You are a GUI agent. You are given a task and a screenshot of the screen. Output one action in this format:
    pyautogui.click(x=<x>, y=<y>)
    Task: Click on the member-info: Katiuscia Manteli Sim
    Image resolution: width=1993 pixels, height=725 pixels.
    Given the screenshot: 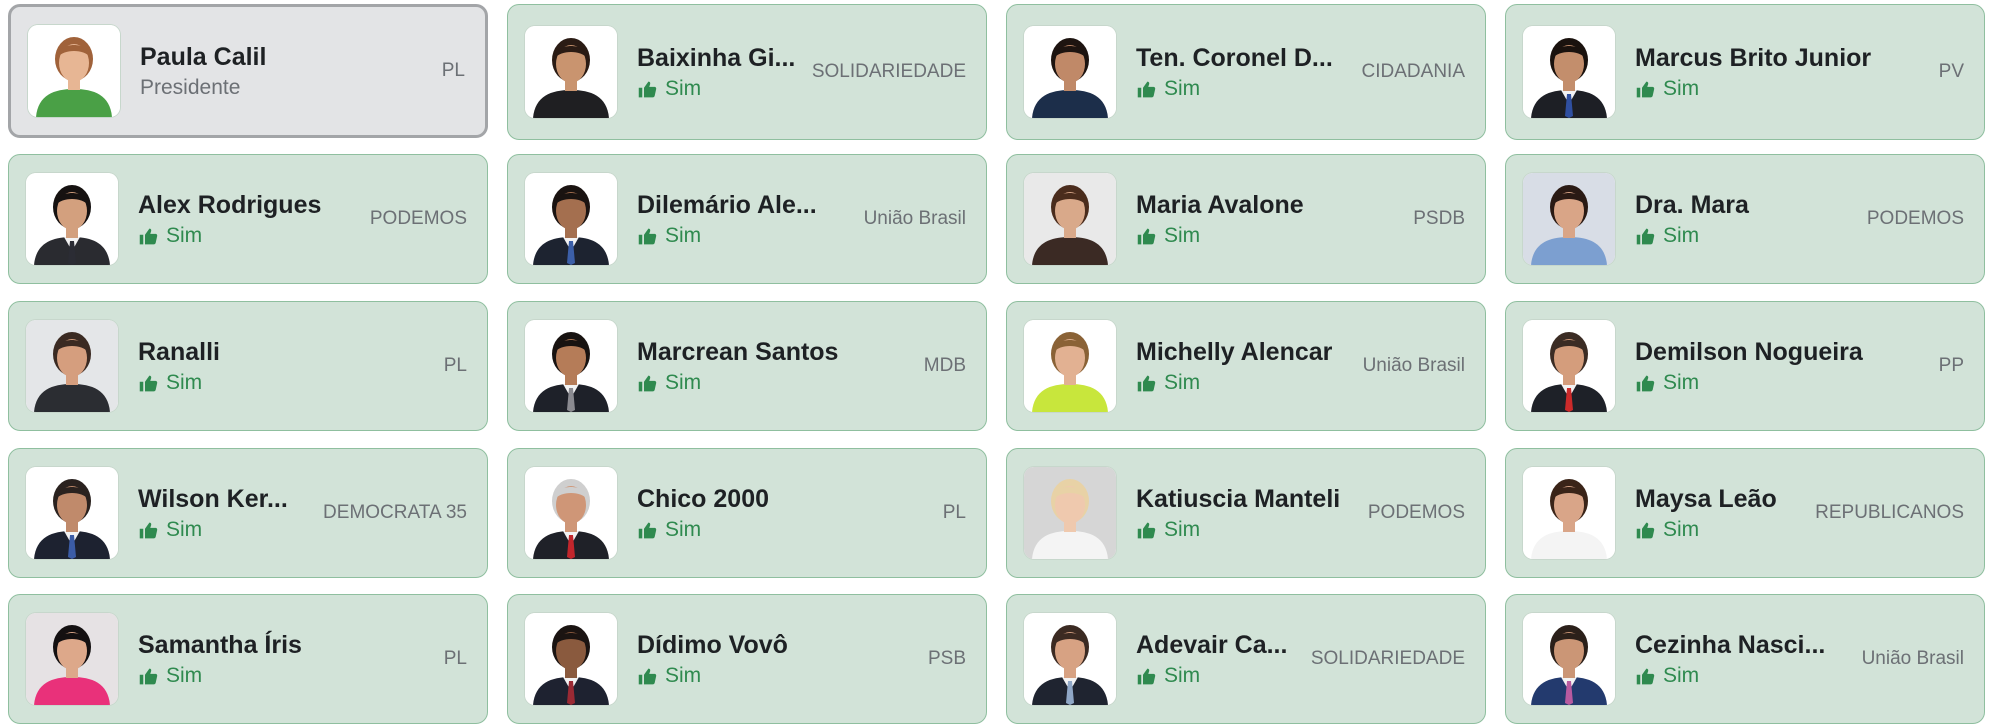 What is the action you would take?
    pyautogui.click(x=1247, y=513)
    